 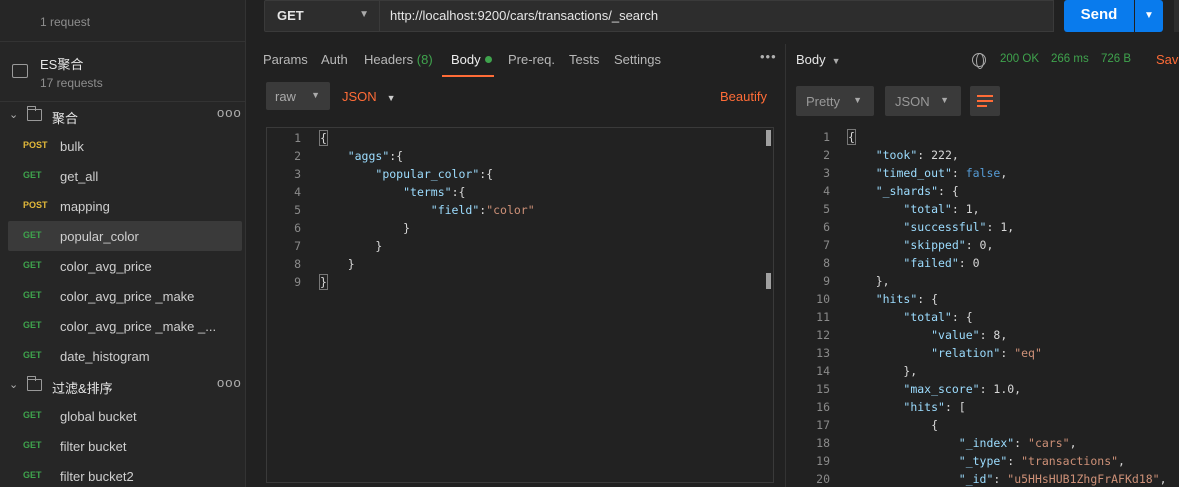 I want to click on request-item-filter-bucket2: GET filter bucket2, so click(x=125, y=474).